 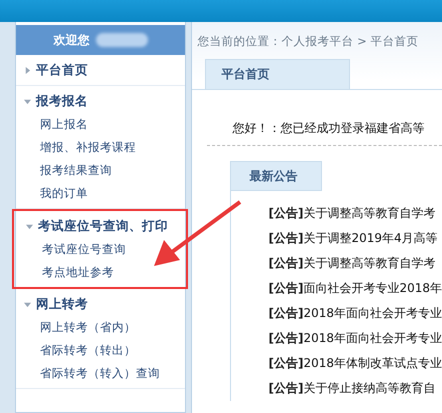 I want to click on sidebar-item: 报考结果查询, so click(x=101, y=170).